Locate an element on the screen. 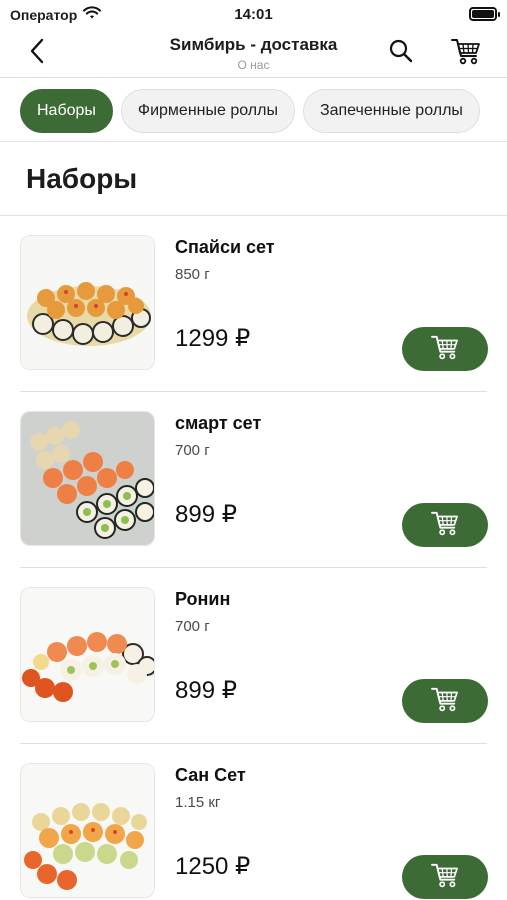 The height and width of the screenshot is (900, 507). search-button is located at coordinates (401, 53).